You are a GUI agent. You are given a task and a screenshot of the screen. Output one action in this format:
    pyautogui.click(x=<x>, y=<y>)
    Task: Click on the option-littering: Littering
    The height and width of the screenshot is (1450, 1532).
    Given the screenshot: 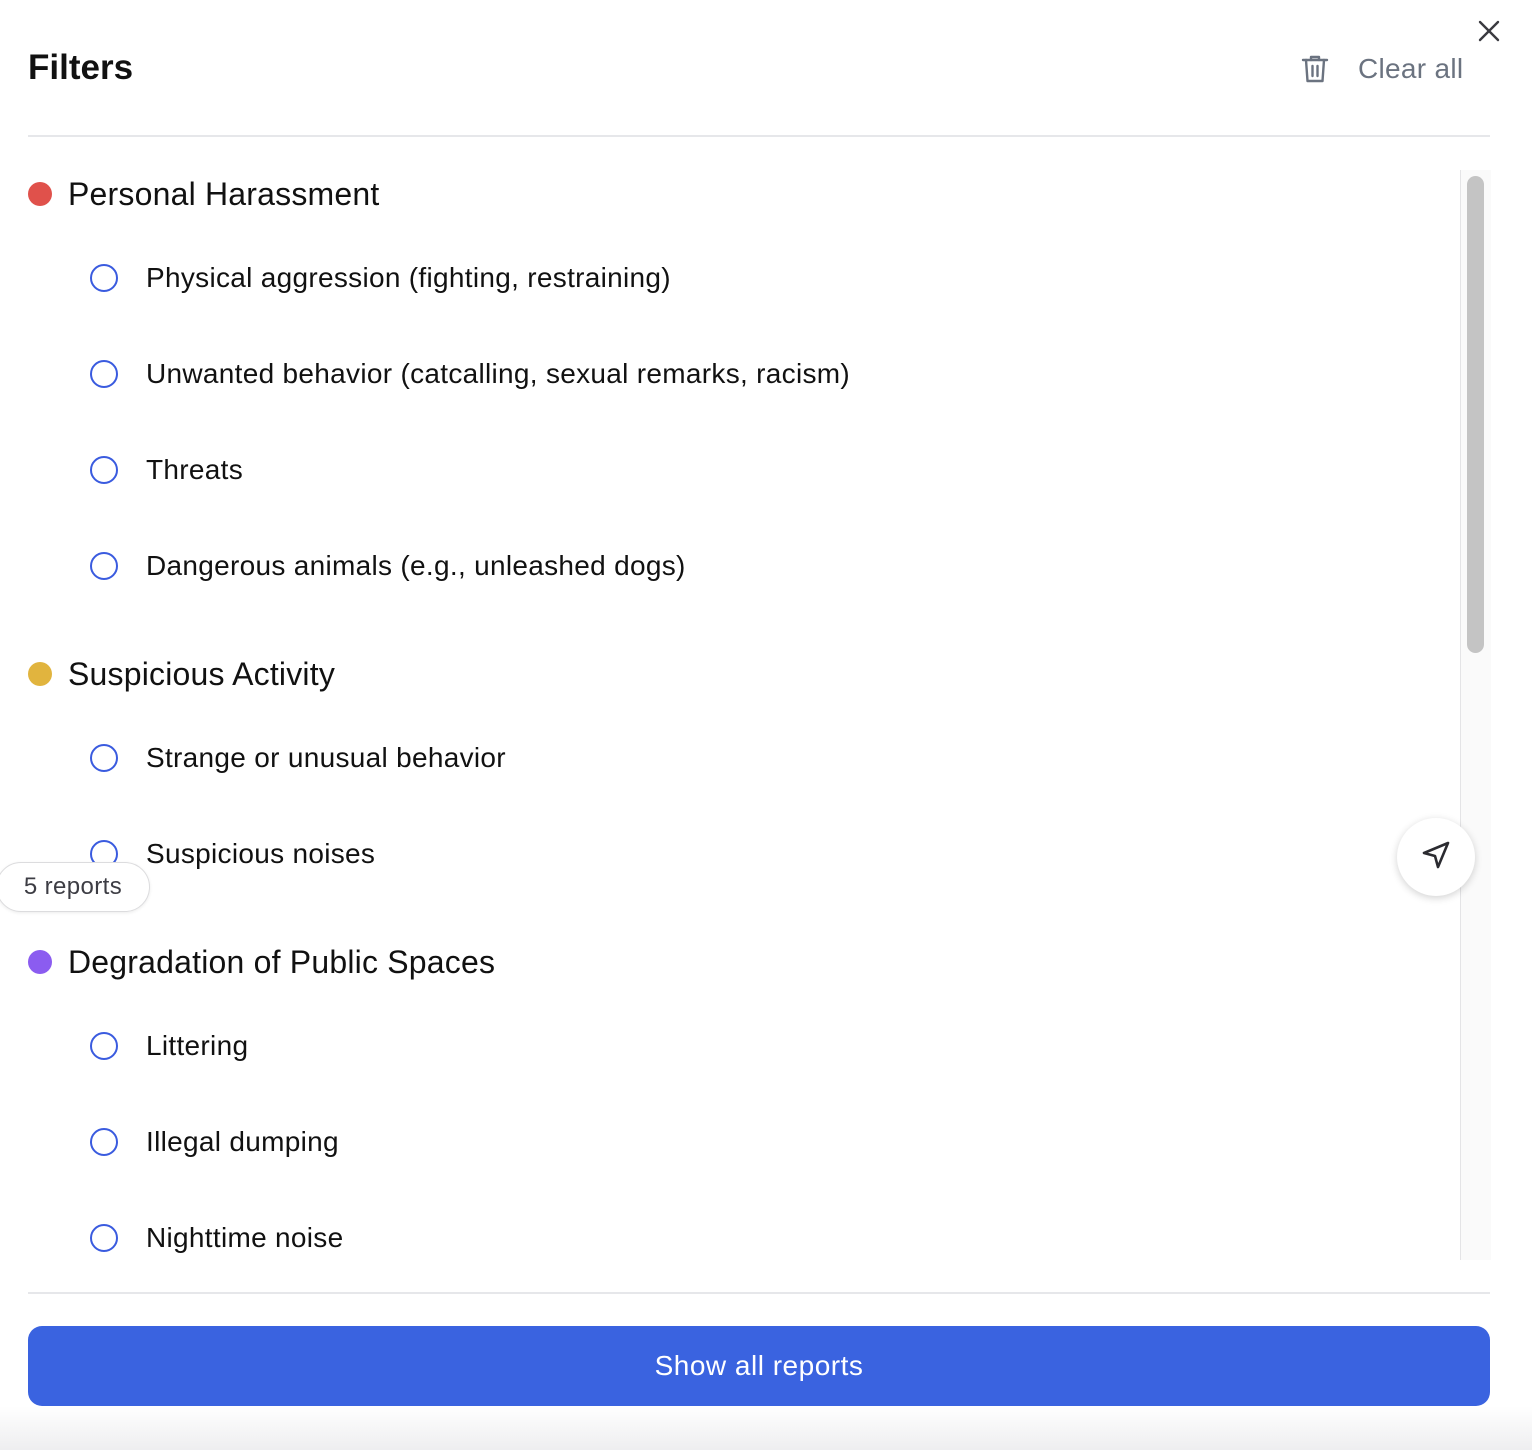 What is the action you would take?
    pyautogui.click(x=169, y=1046)
    